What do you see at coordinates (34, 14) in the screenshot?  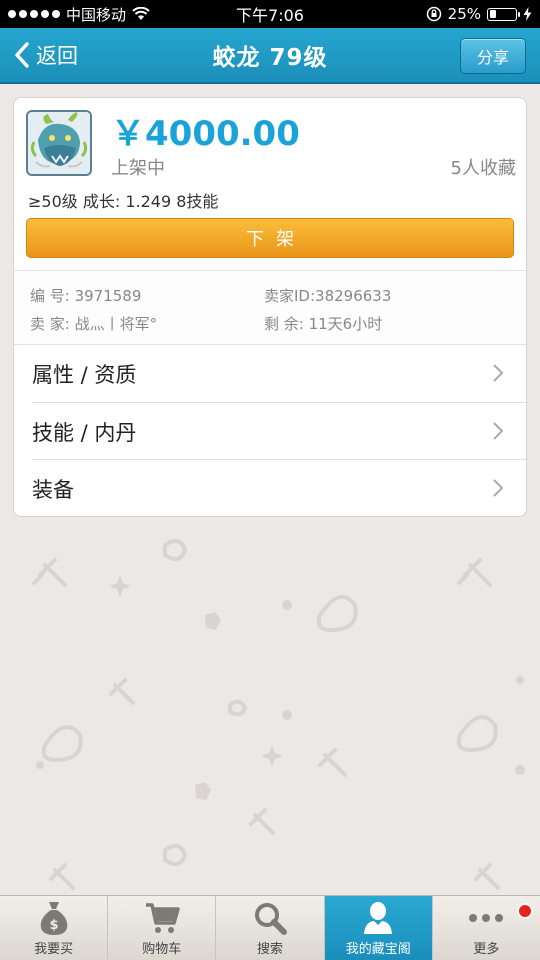 I see `signal-strength-icon` at bounding box center [34, 14].